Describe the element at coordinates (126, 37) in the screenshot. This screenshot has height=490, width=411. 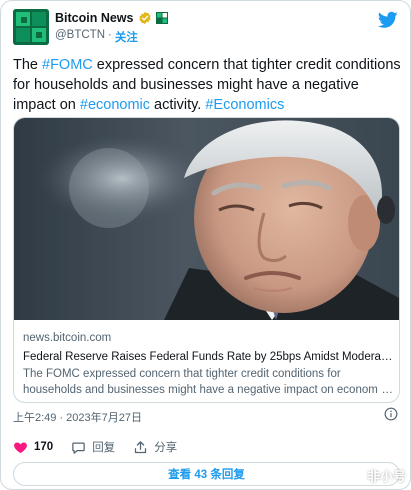
I see `follow-button: 关注` at that location.